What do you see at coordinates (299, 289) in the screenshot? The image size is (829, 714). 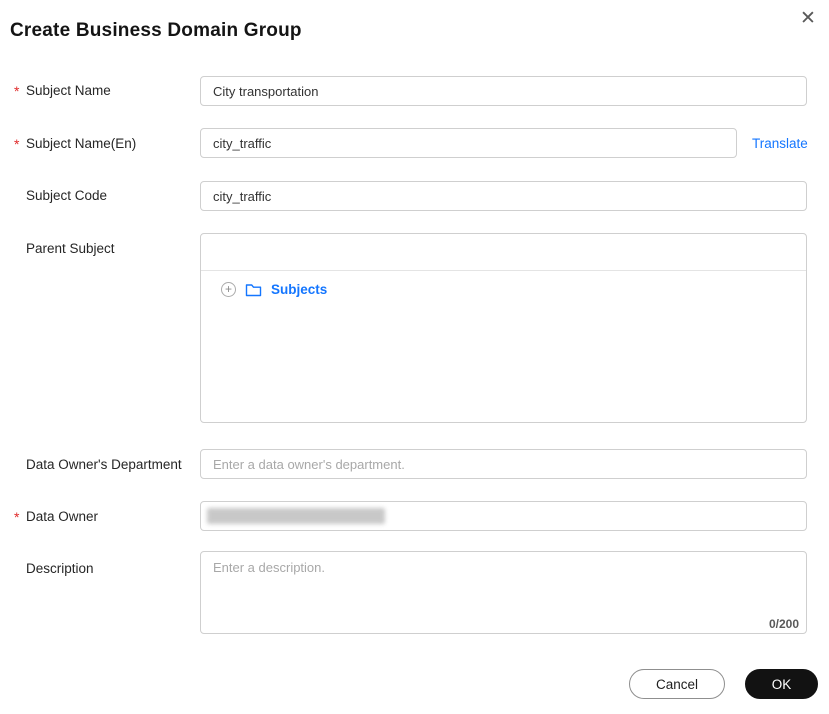 I see `tree-node-label: Subjects` at bounding box center [299, 289].